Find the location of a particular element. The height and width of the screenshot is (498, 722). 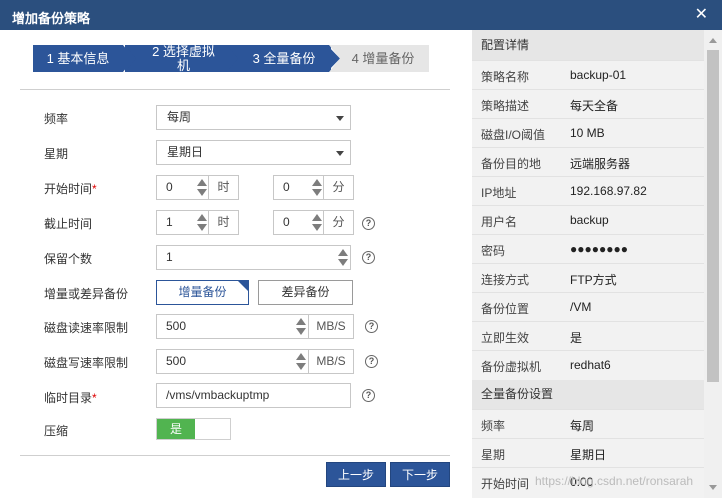

summary-row: 连接方式 FTP方式 is located at coordinates (588, 277).